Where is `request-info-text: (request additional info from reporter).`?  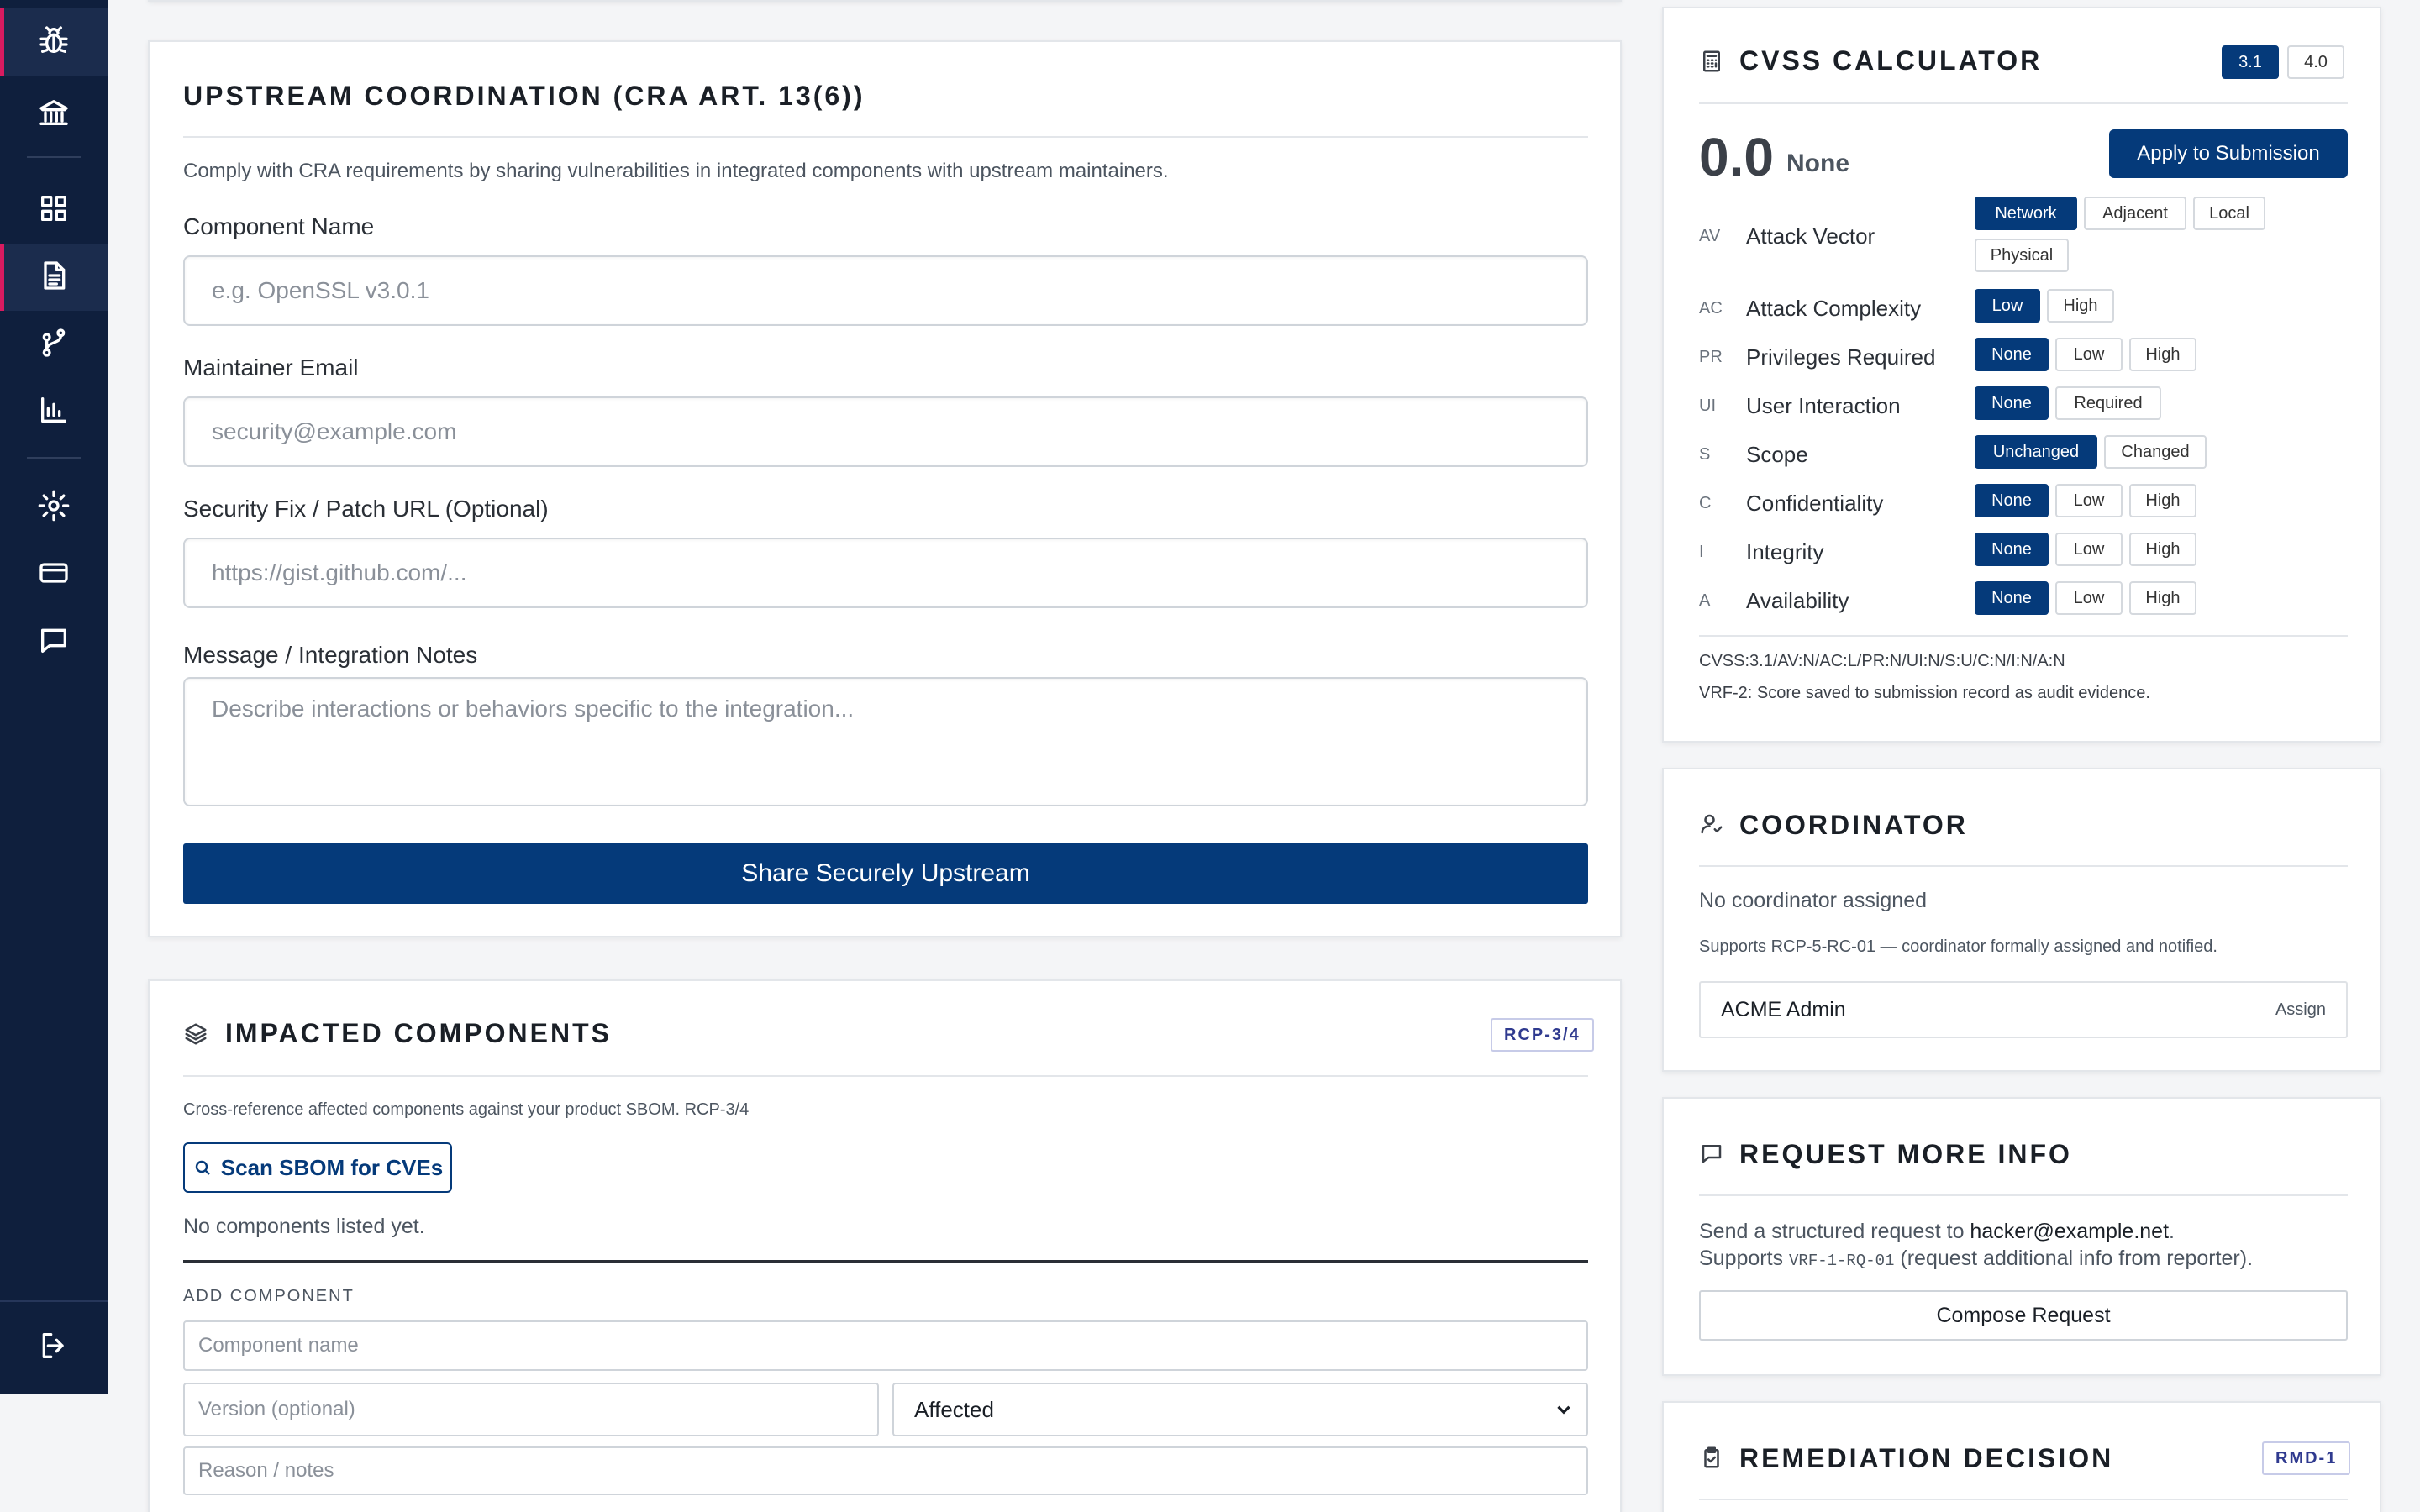 request-info-text: (request additional info from reporter). is located at coordinates (2077, 1258).